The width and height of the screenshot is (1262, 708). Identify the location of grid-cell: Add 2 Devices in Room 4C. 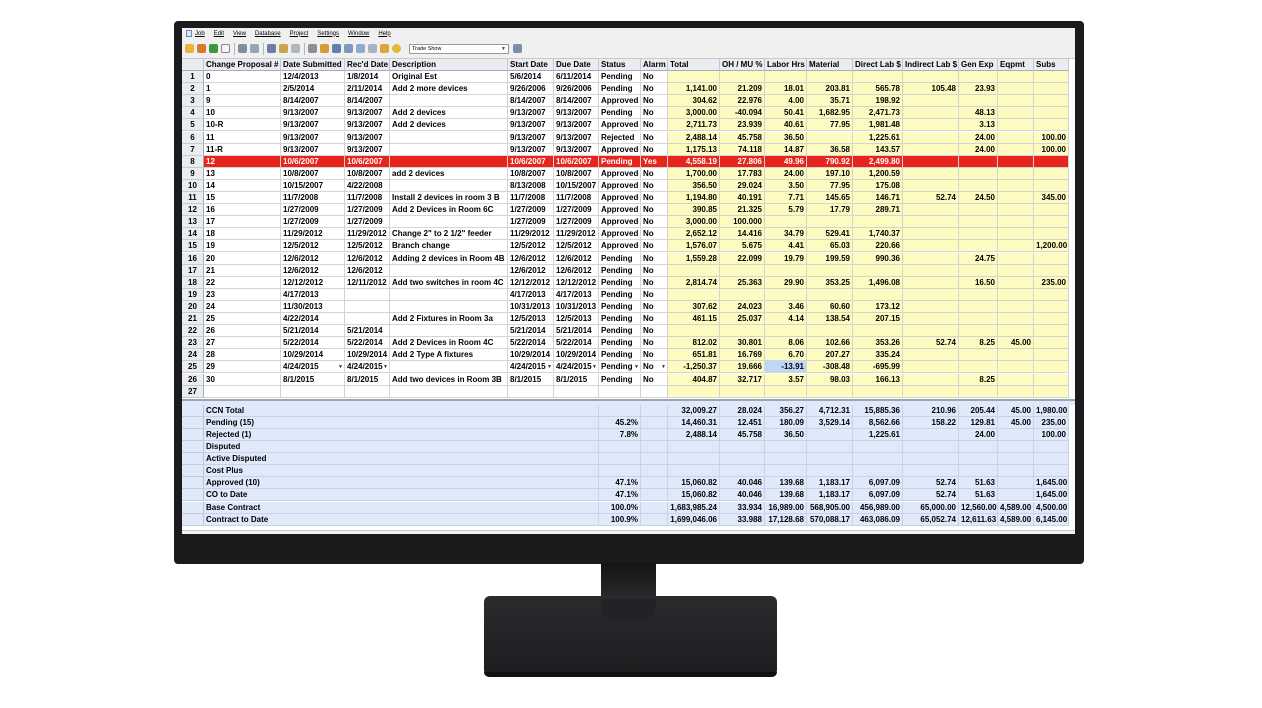
(449, 343).